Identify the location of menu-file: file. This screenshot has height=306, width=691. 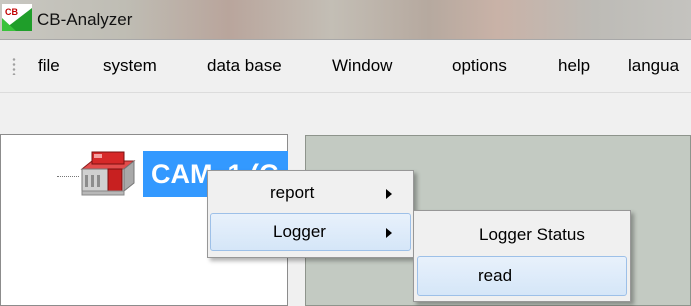
(49, 66).